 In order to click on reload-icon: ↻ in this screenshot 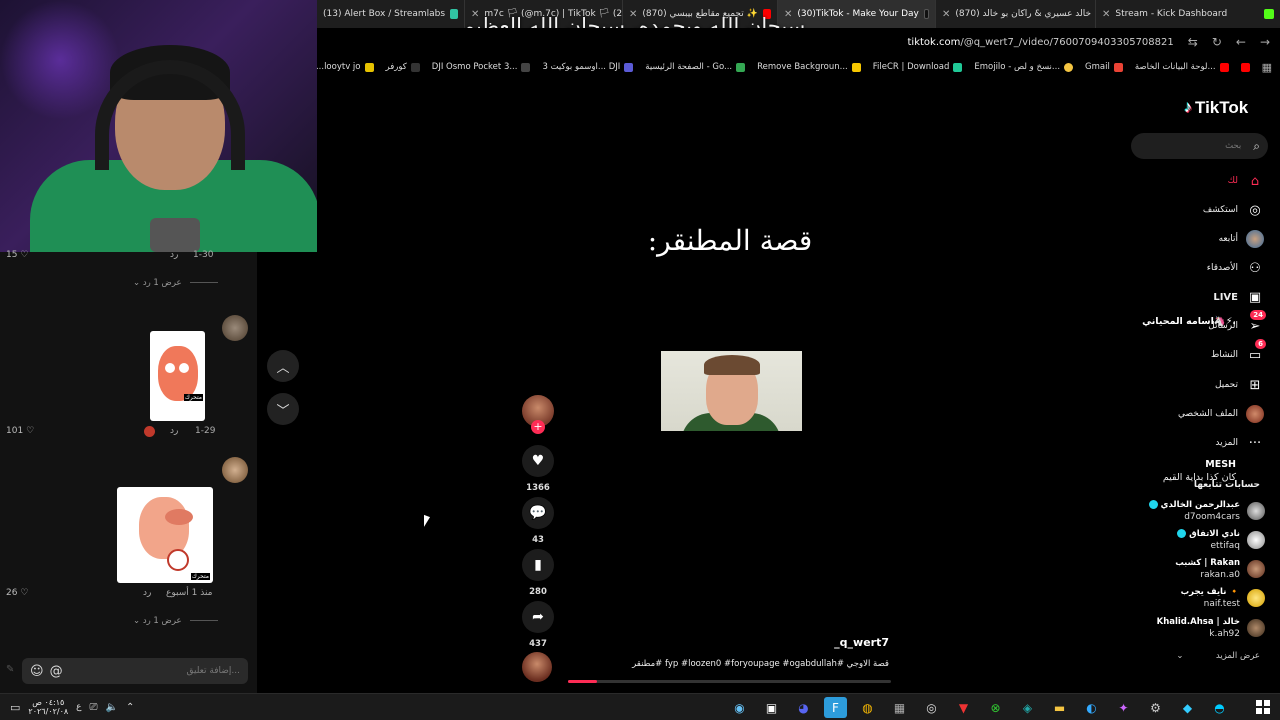, I will do `click(1217, 42)`.